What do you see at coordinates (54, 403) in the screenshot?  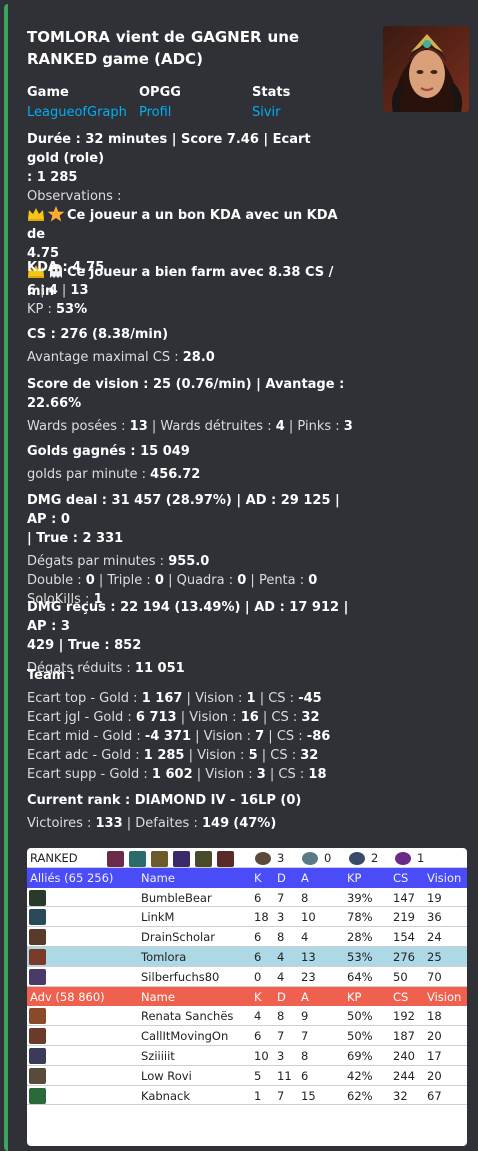 I see `vision-advantage: 22.66%` at bounding box center [54, 403].